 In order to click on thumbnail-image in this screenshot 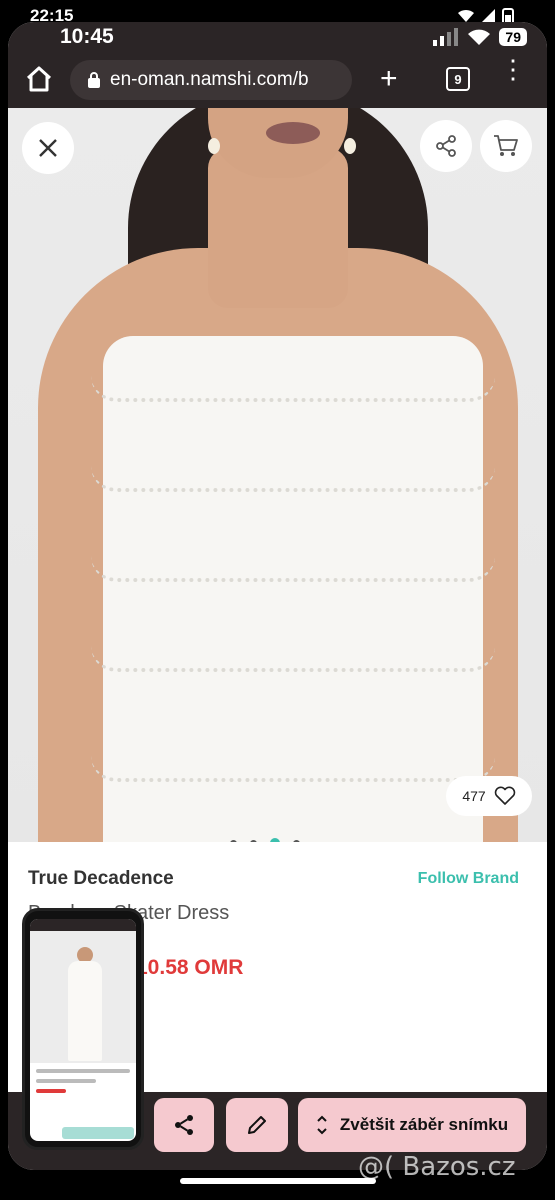, I will do `click(83, 997)`.